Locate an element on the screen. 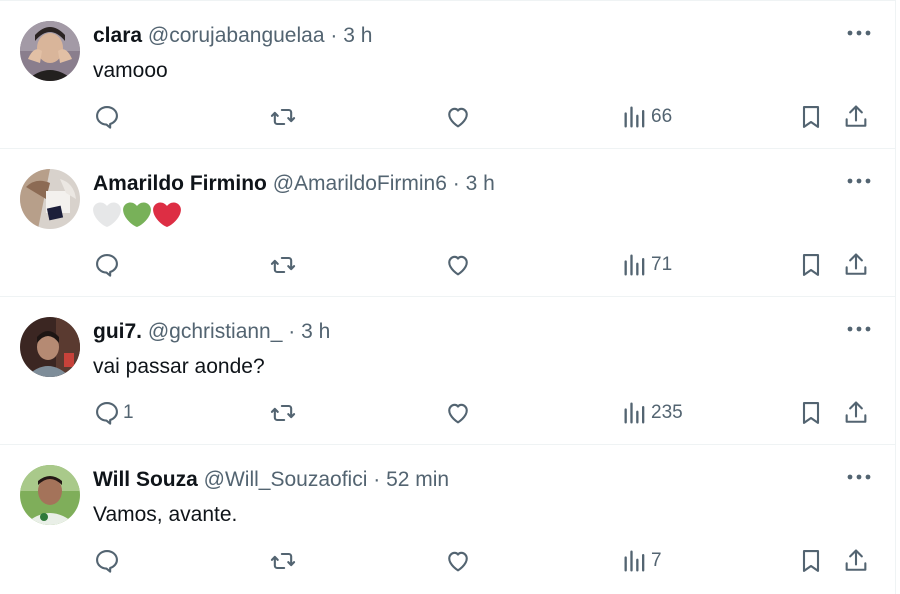 The width and height of the screenshot is (900, 594). display-name: gui7. is located at coordinates (117, 331).